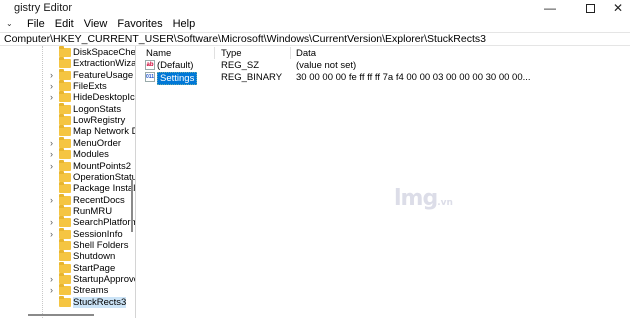  Describe the element at coordinates (67, 256) in the screenshot. I see `tree-item: Shutdown` at that location.